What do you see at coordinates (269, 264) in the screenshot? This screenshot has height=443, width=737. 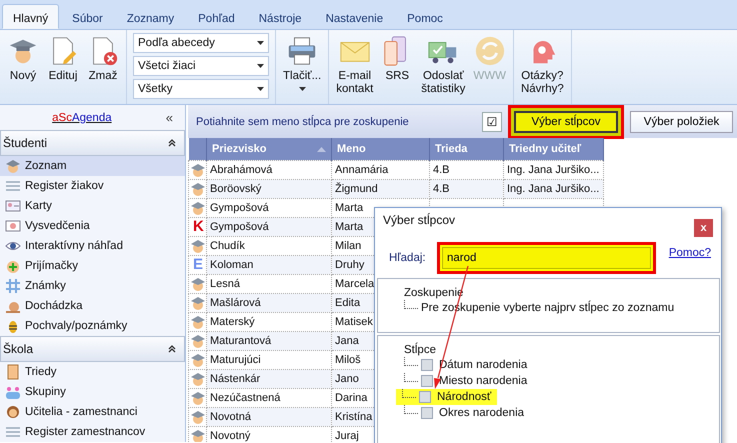 I see `table-cell: Koloman` at bounding box center [269, 264].